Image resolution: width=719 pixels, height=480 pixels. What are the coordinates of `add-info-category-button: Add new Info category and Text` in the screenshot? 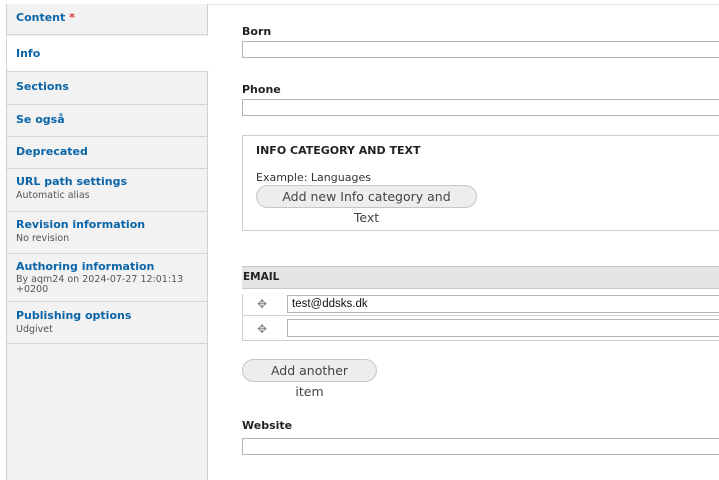 It's located at (366, 205).